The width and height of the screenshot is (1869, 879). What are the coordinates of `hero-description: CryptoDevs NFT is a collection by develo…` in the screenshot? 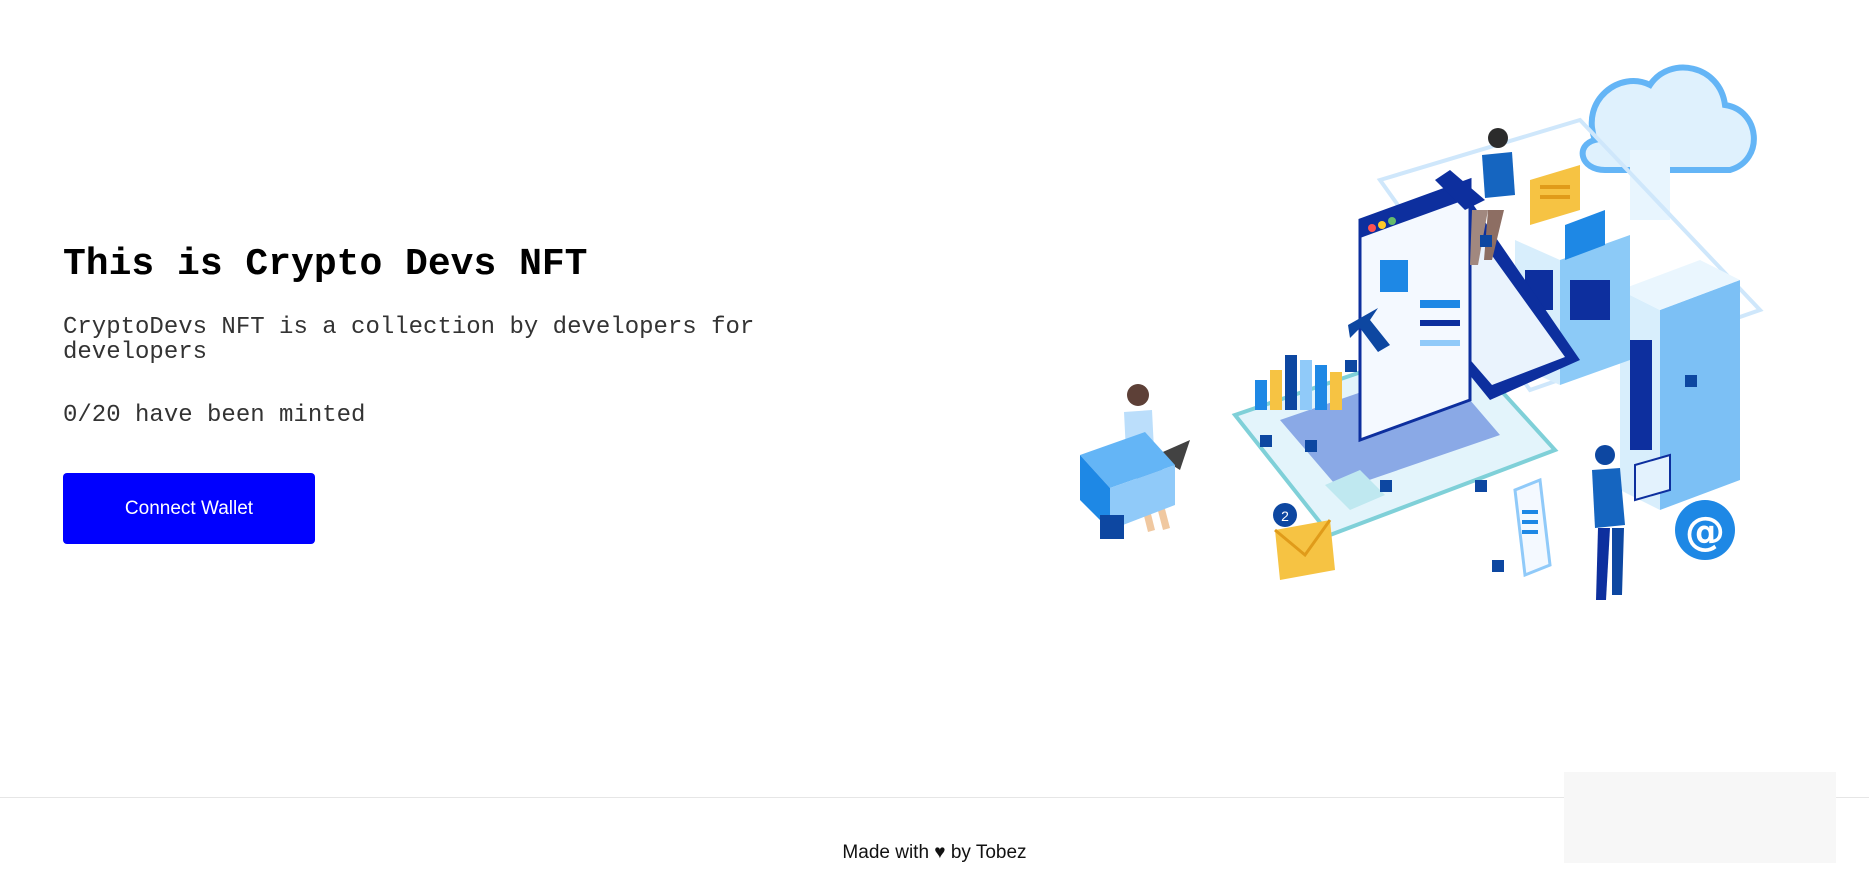 It's located at (409, 340).